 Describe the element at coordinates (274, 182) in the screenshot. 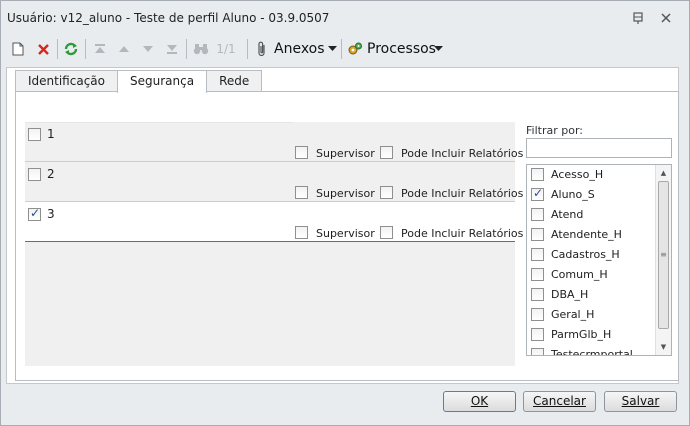

I see `role-row: 2 Supervisor Pode Incluir Relatórios` at that location.